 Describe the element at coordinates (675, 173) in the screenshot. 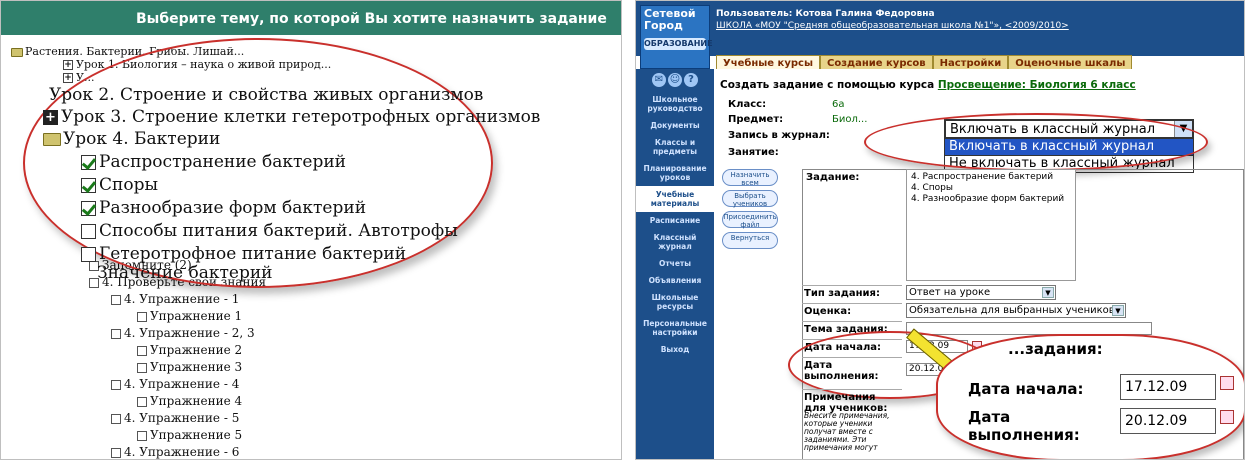

I see `sidebar-item: Планирование уроков` at that location.